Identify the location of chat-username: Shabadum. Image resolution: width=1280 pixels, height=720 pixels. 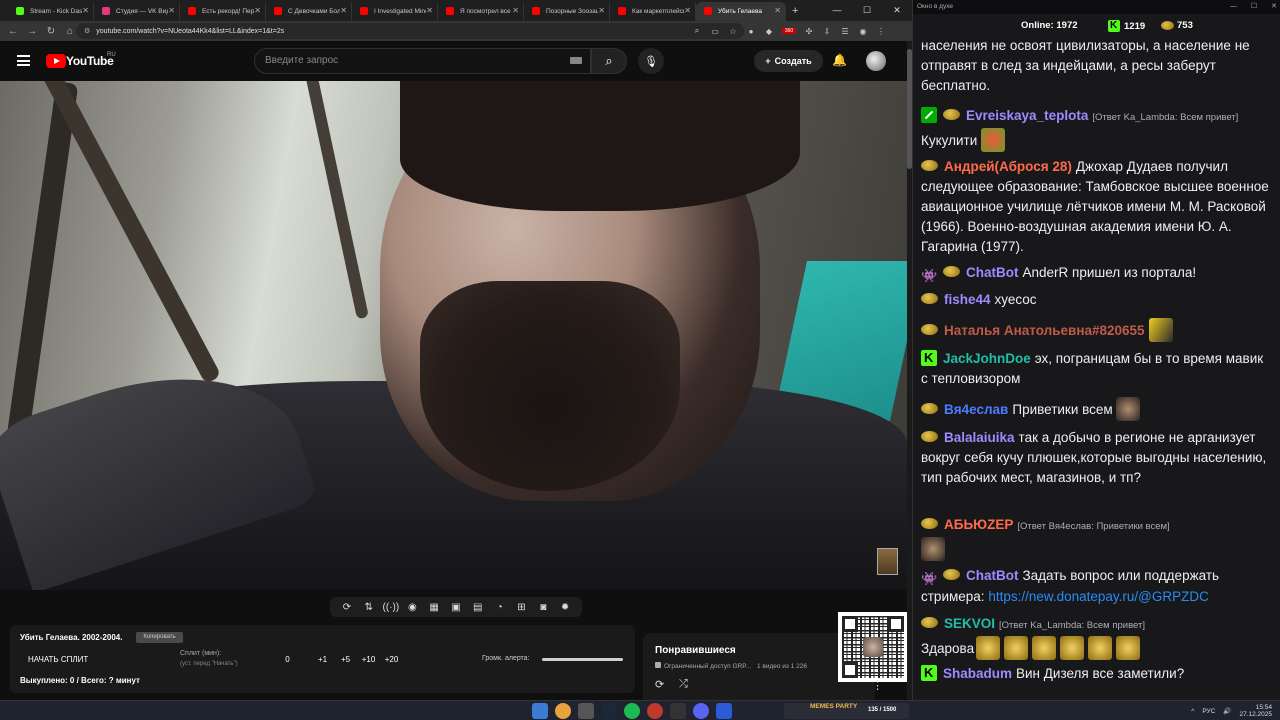
(977, 673).